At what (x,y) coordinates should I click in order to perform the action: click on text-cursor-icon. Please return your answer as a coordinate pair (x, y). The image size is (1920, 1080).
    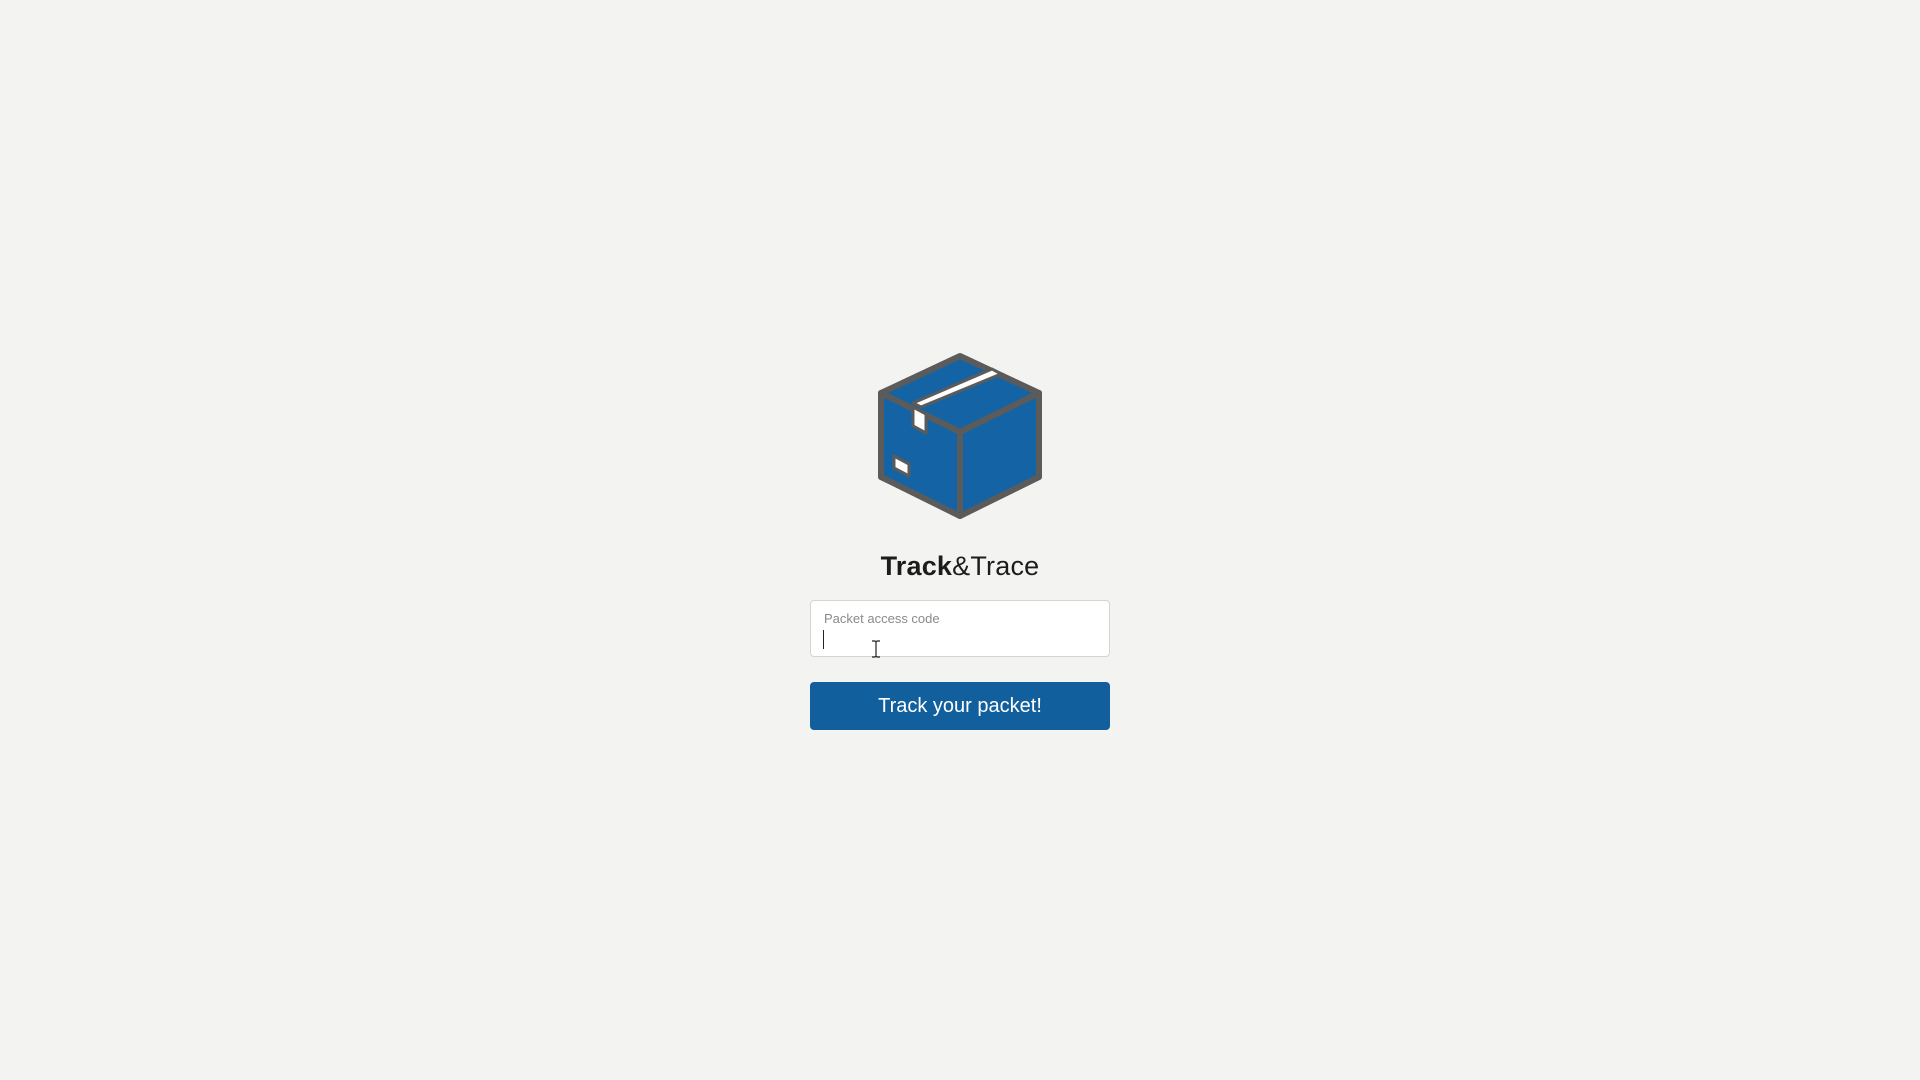
    Looking at the image, I should click on (876, 649).